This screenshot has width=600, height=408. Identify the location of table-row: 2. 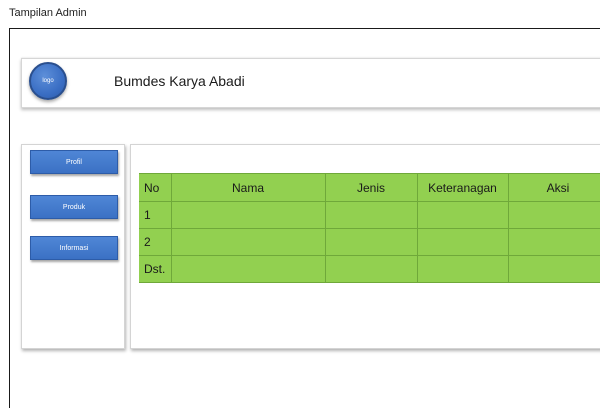
(369, 242).